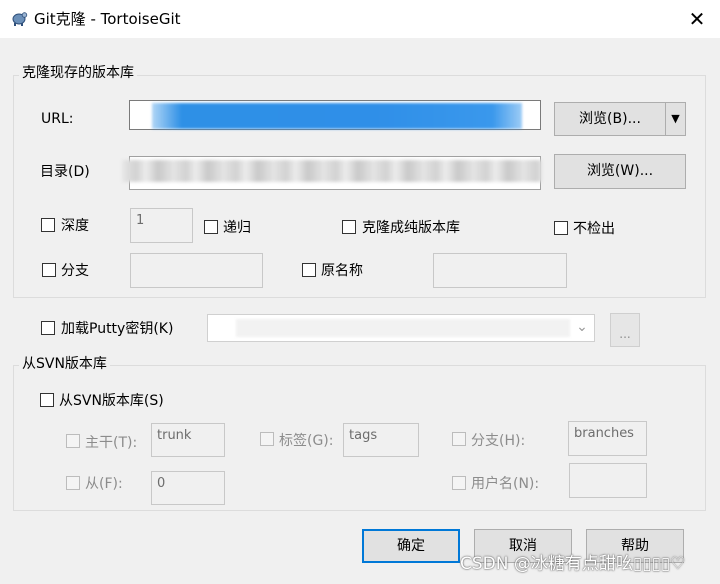  I want to click on ok-button: 确定, so click(411, 546).